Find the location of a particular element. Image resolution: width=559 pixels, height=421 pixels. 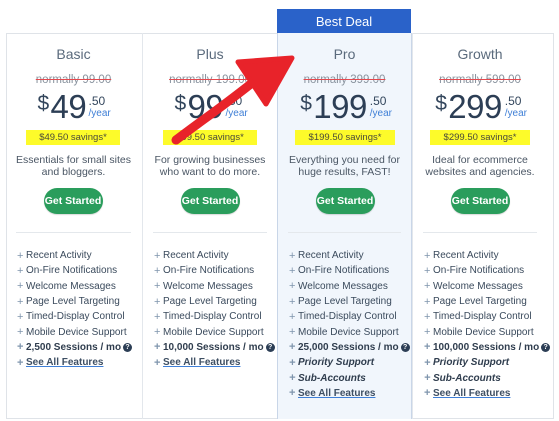

feature-item: + 10,000 Sessions / mo ? is located at coordinates (214, 347).